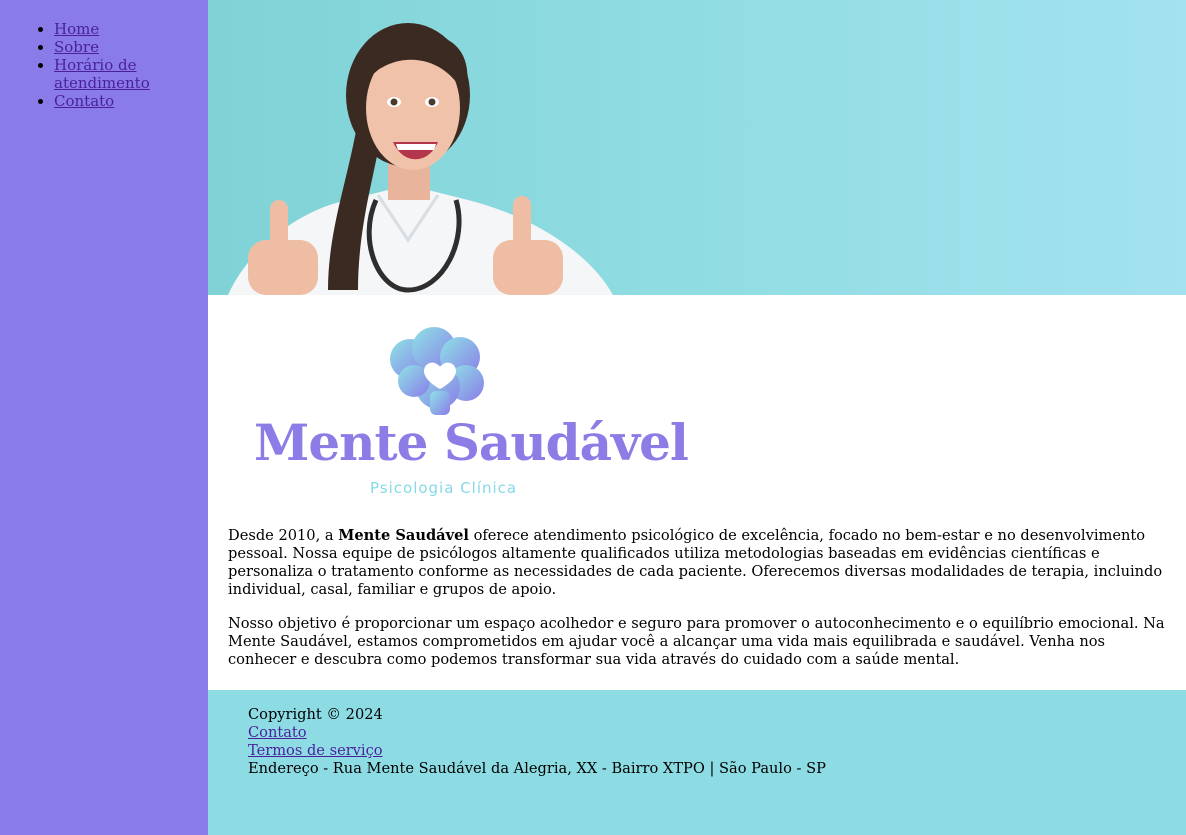  I want to click on nav-link-sobre: Sobre, so click(76, 47).